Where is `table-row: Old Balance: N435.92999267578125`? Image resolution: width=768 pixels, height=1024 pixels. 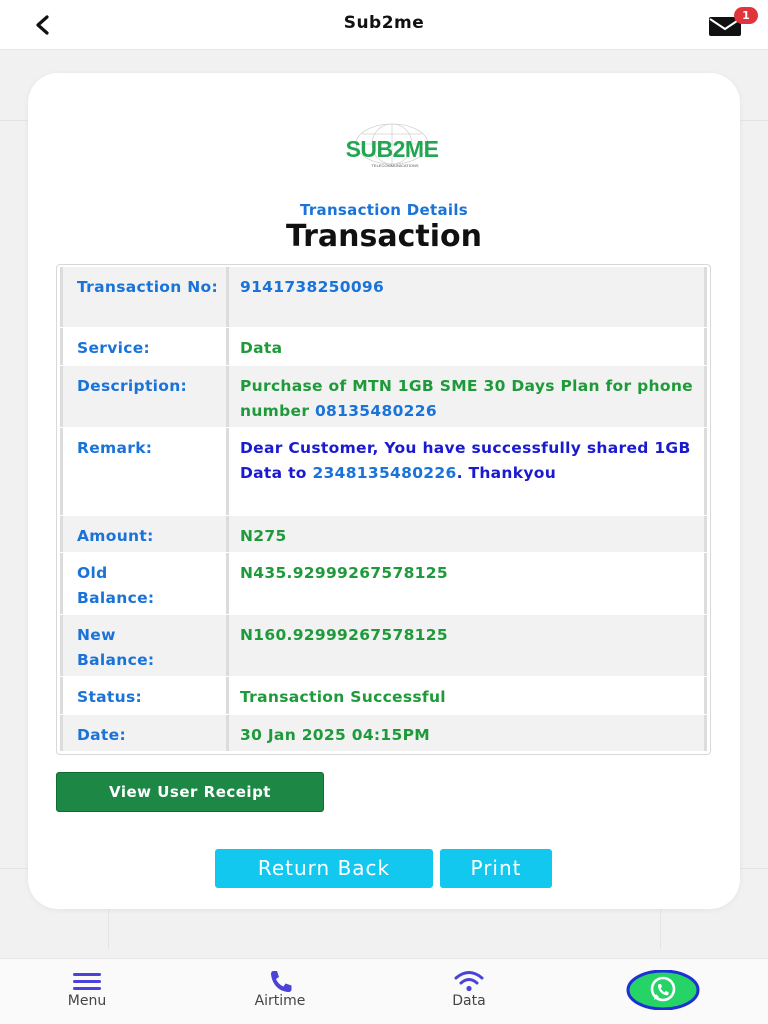 table-row: Old Balance: N435.92999267578125 is located at coordinates (383, 584).